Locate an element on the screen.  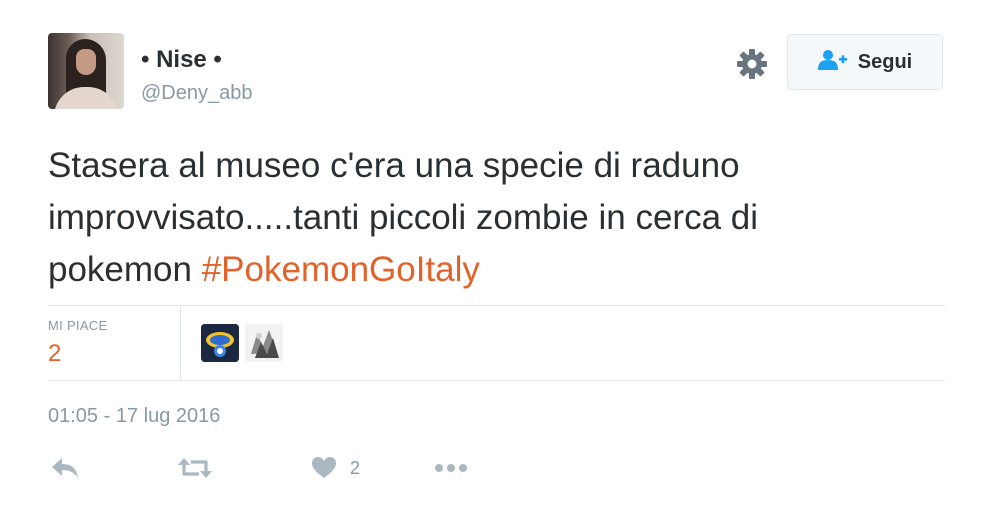
follow-person-icon is located at coordinates (832, 62).